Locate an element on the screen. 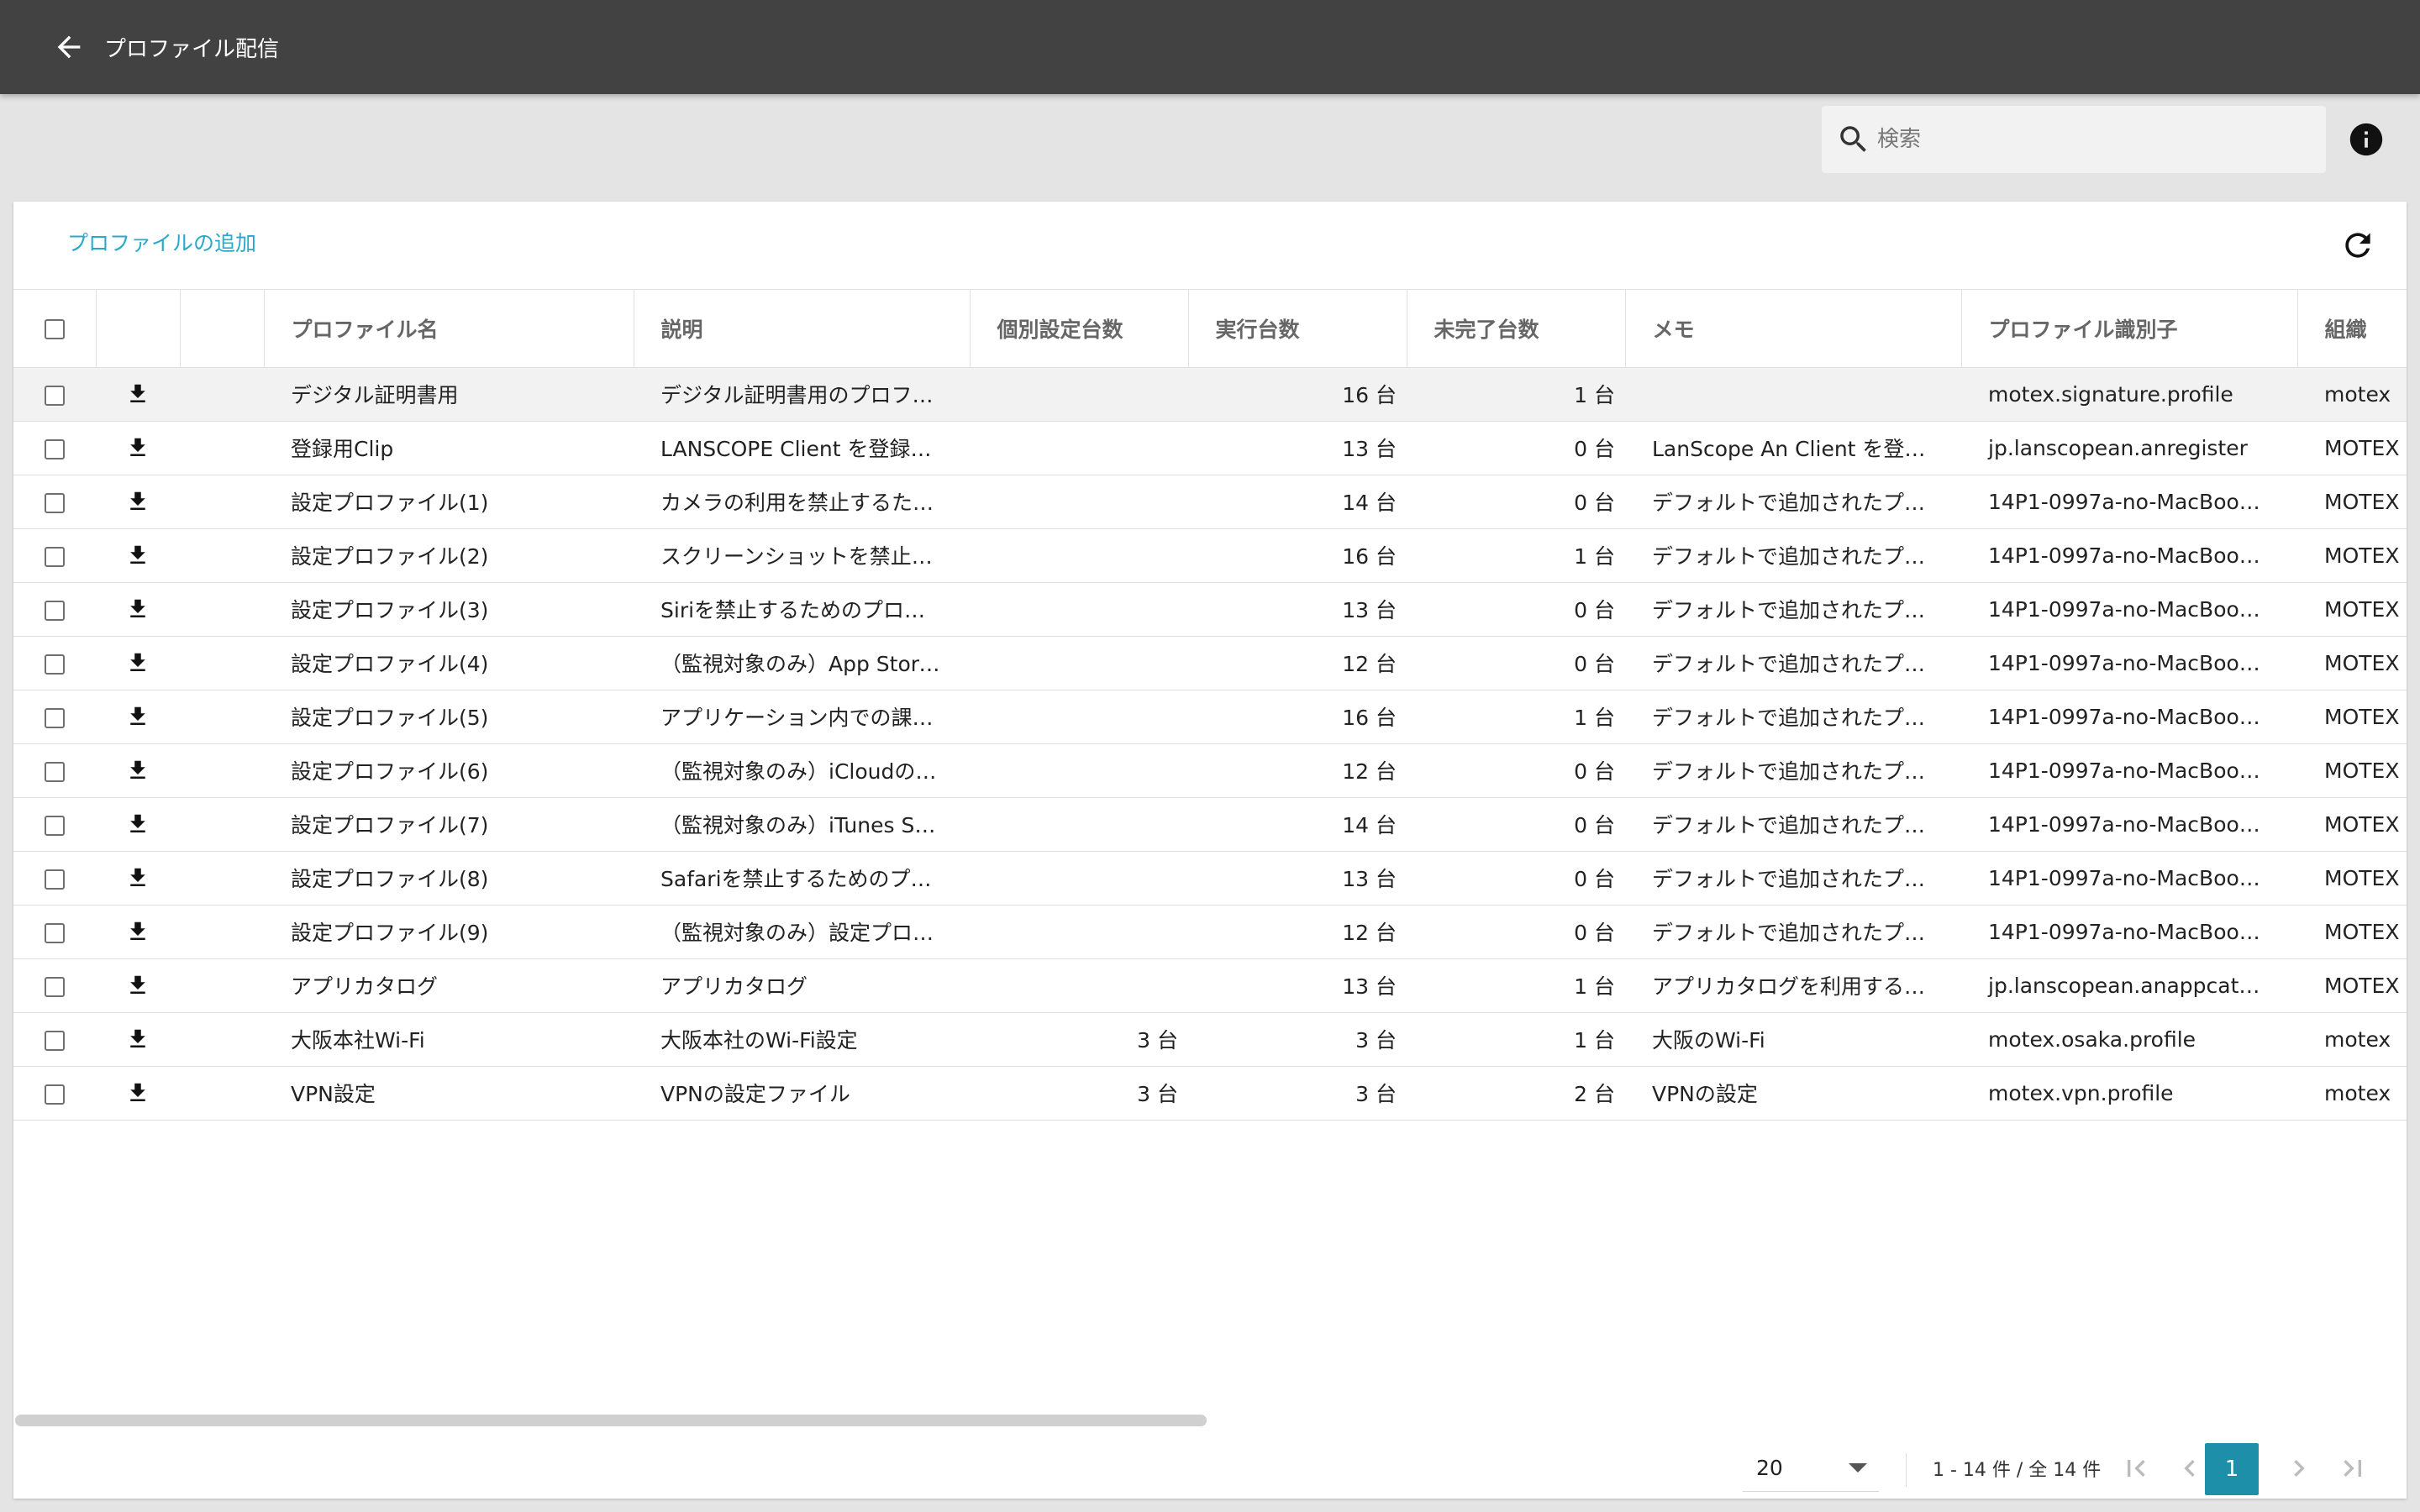 Image resolution: width=2420 pixels, height=1512 pixels. select-all-checkbox is located at coordinates (54, 329).